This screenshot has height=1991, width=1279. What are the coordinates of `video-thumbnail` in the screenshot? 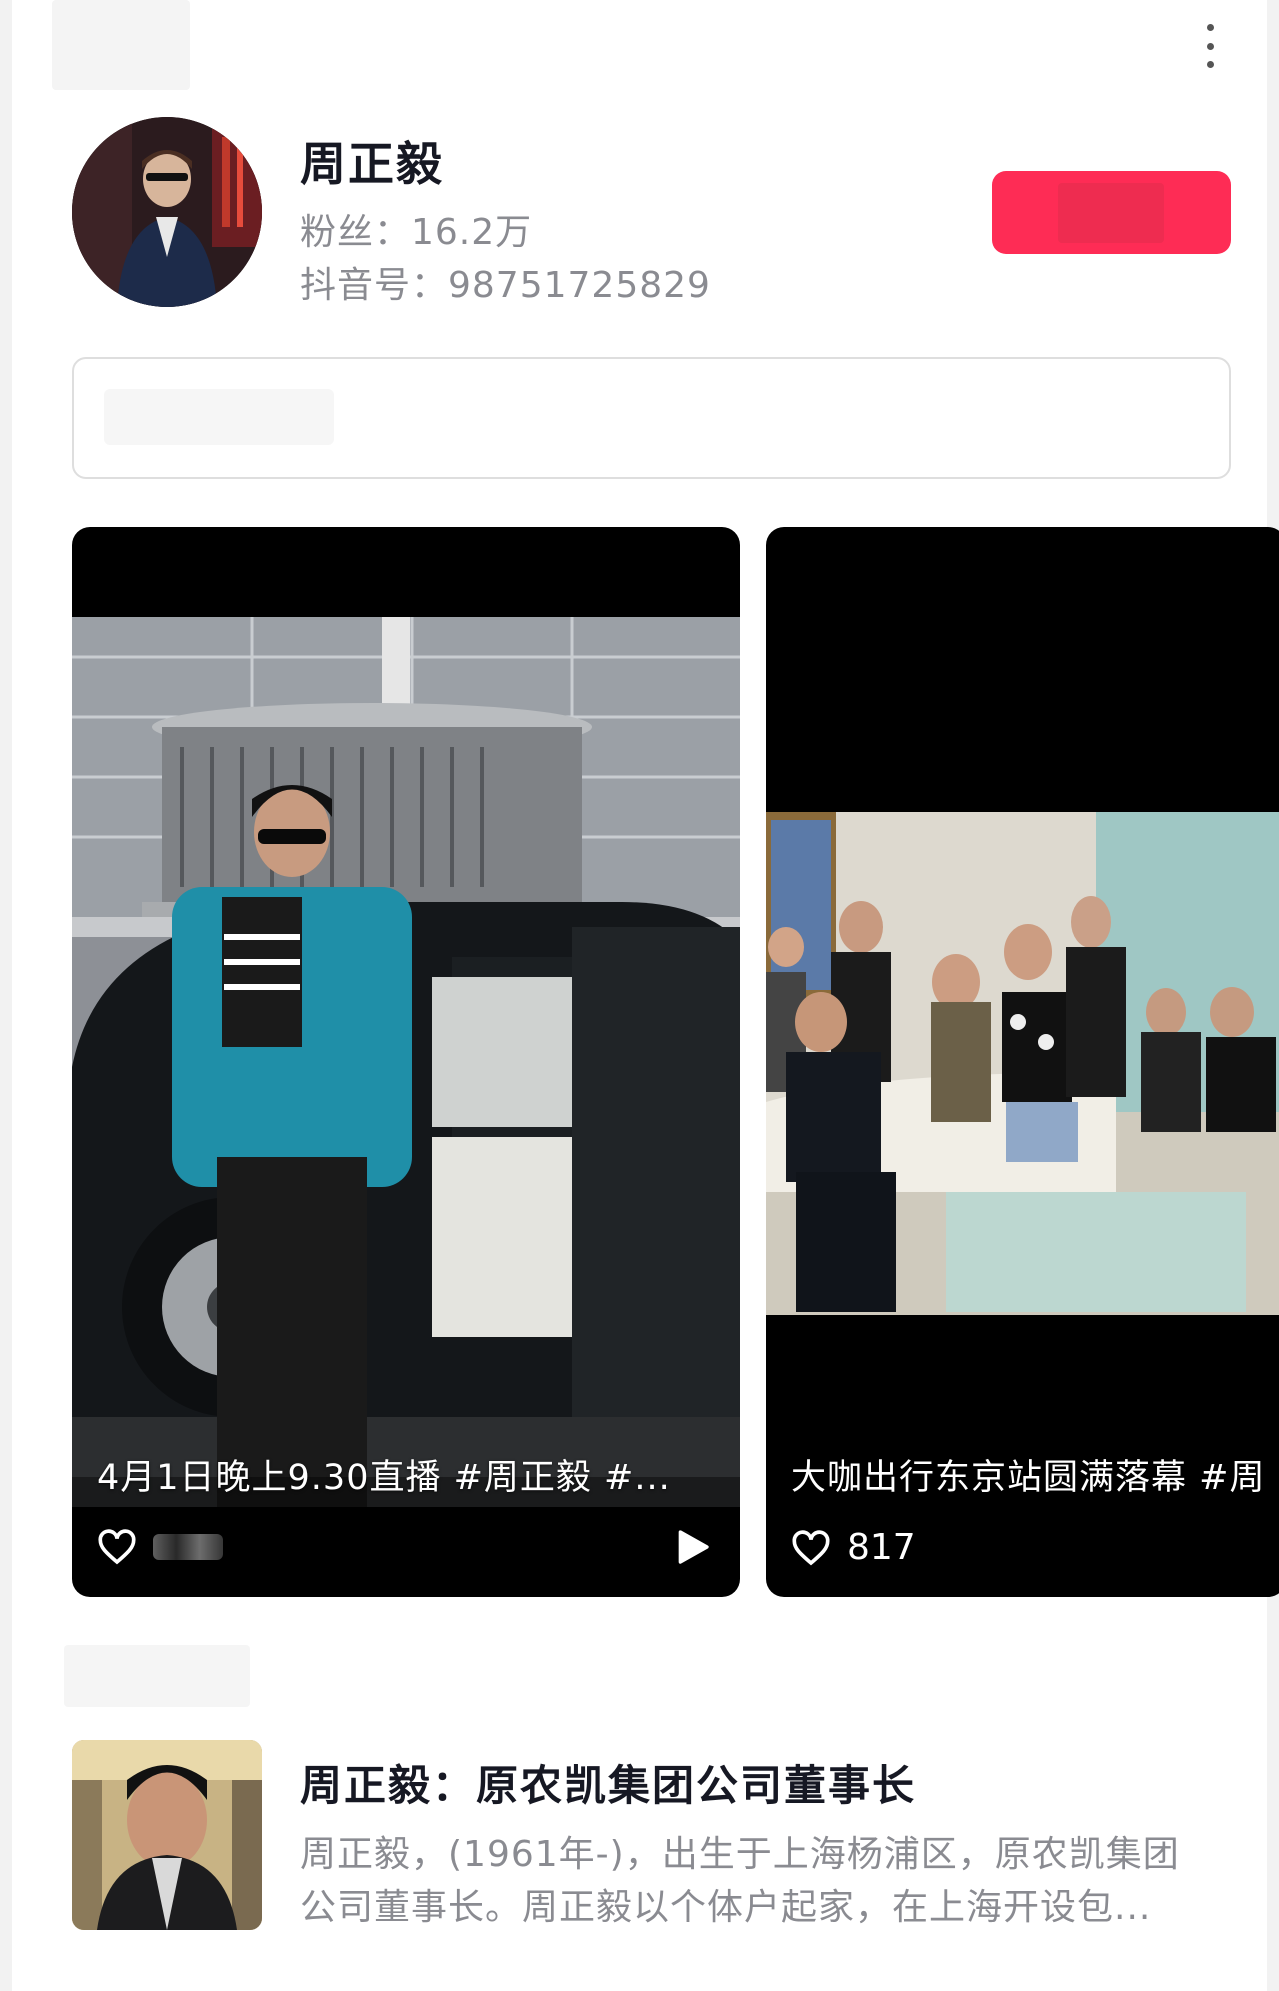 It's located at (1022, 1063).